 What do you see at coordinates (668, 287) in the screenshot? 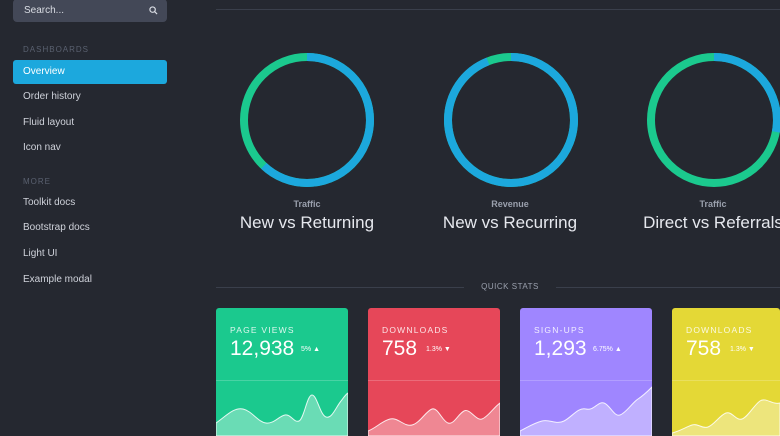
I see `quick-stats-rule-right` at bounding box center [668, 287].